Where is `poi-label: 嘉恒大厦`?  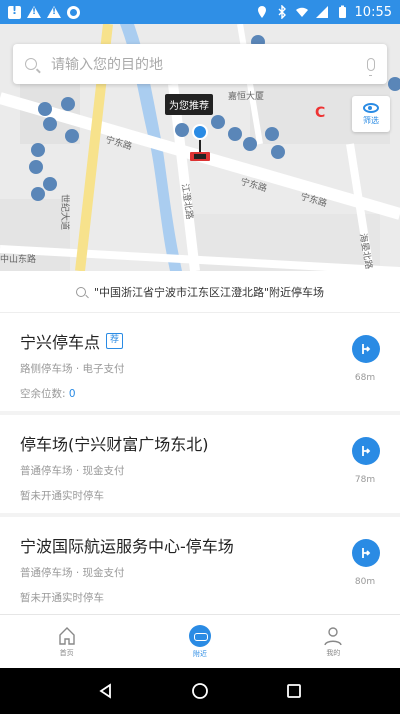 poi-label: 嘉恒大厦 is located at coordinates (246, 96).